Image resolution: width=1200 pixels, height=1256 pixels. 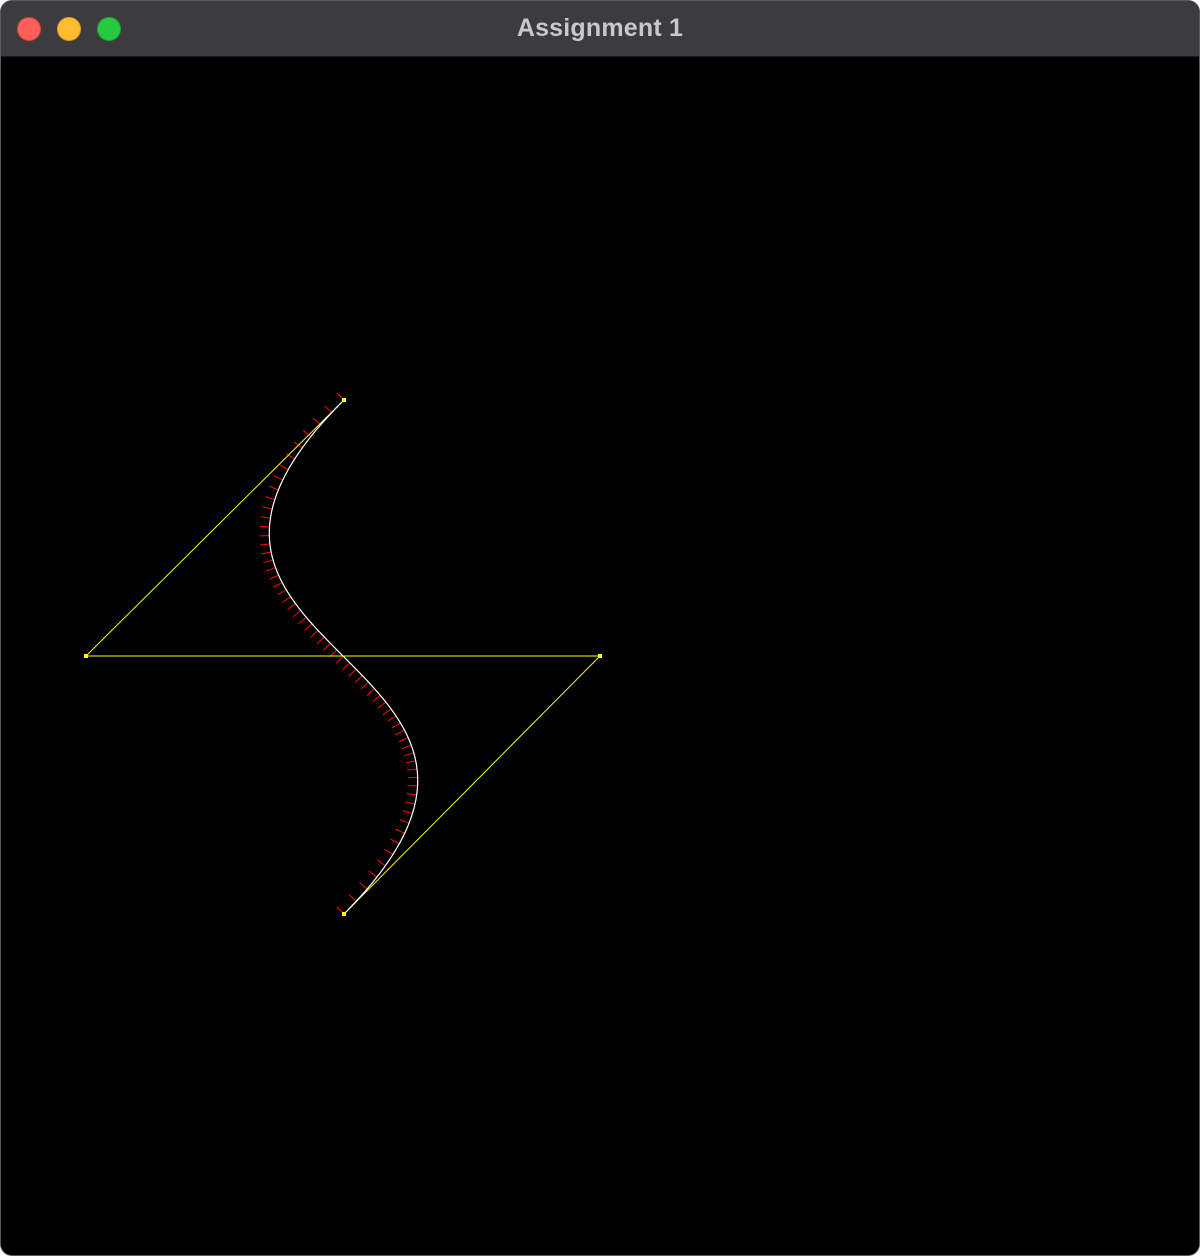 I want to click on title-bar: Assignment 1, so click(x=600, y=29).